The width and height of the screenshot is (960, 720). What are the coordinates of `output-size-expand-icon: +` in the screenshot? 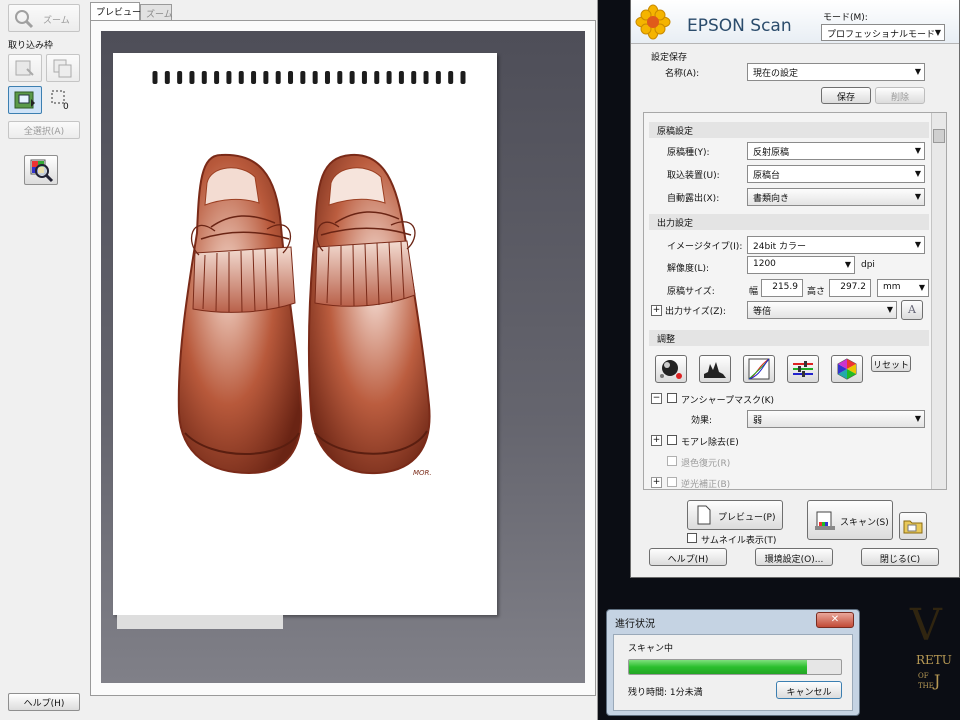 It's located at (656, 310).